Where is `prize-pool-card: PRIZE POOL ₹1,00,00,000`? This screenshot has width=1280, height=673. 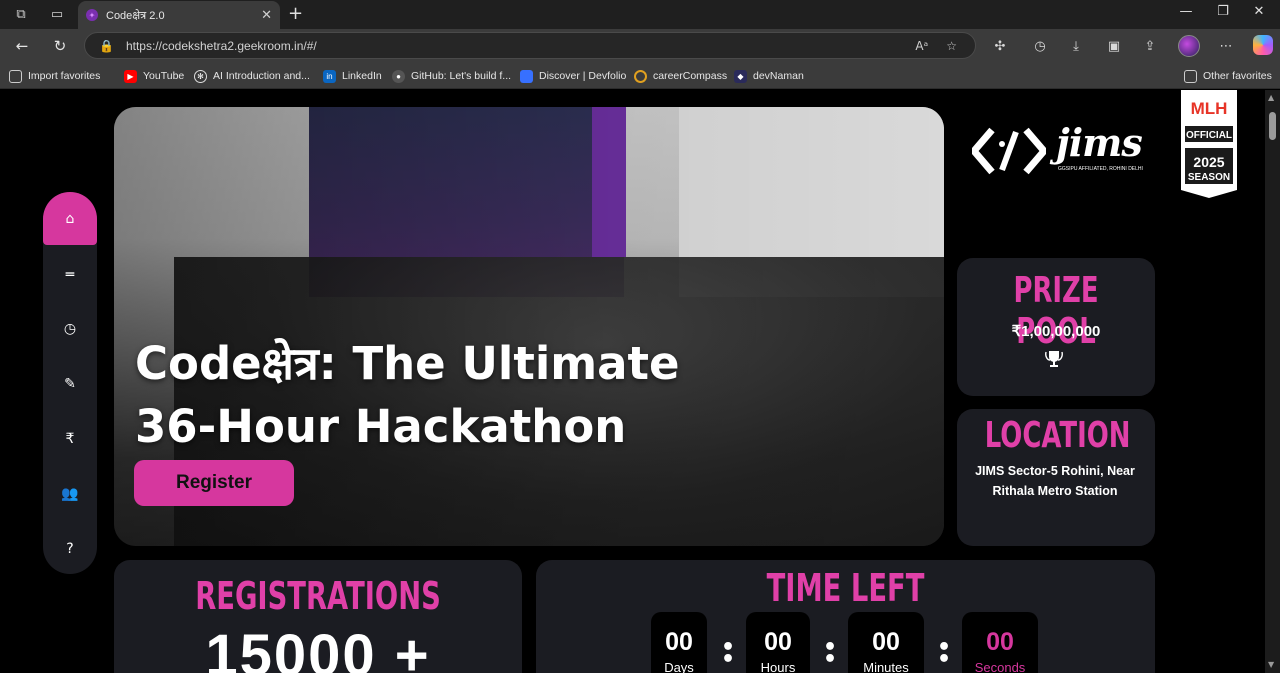
prize-pool-card: PRIZE POOL ₹1,00,00,000 is located at coordinates (1056, 327).